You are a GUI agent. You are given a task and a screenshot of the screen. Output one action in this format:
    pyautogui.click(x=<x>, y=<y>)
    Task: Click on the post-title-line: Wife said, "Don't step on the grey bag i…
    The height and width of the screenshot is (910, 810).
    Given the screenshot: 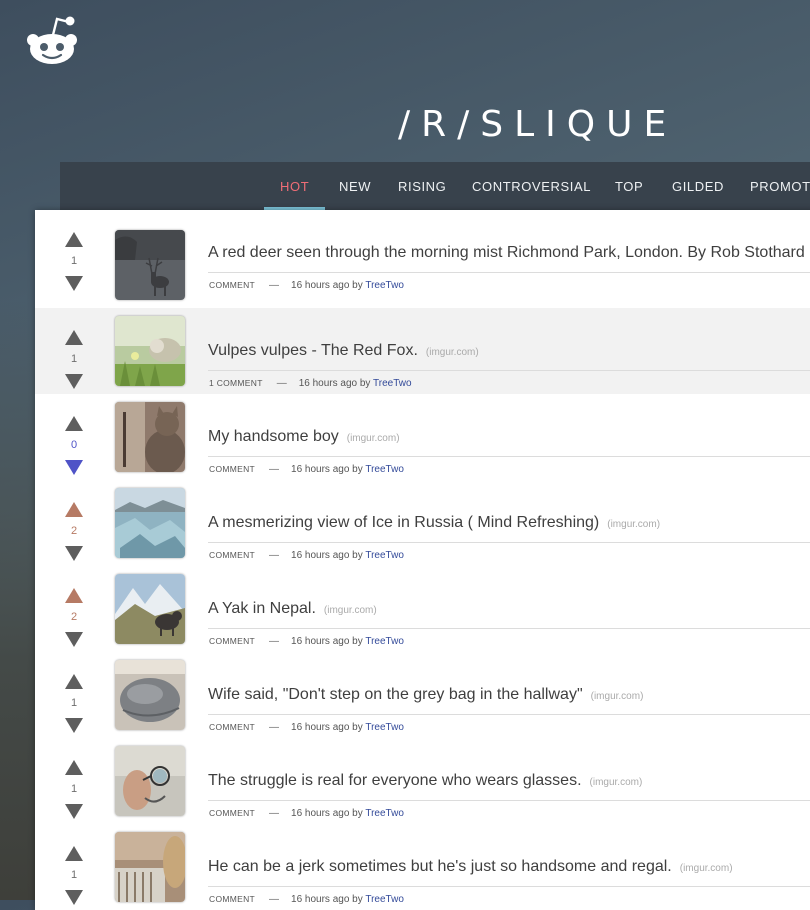 What is the action you would take?
    pyautogui.click(x=425, y=695)
    